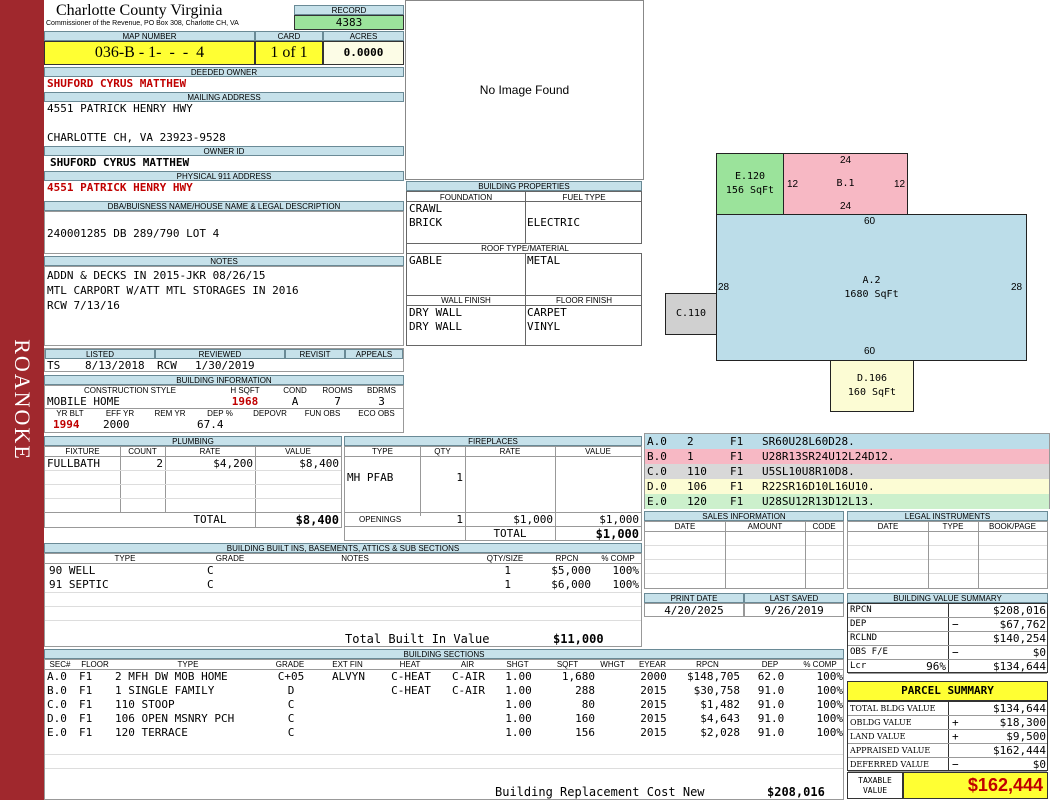  What do you see at coordinates (1017, 287) in the screenshot?
I see `dim-a-right: 28` at bounding box center [1017, 287].